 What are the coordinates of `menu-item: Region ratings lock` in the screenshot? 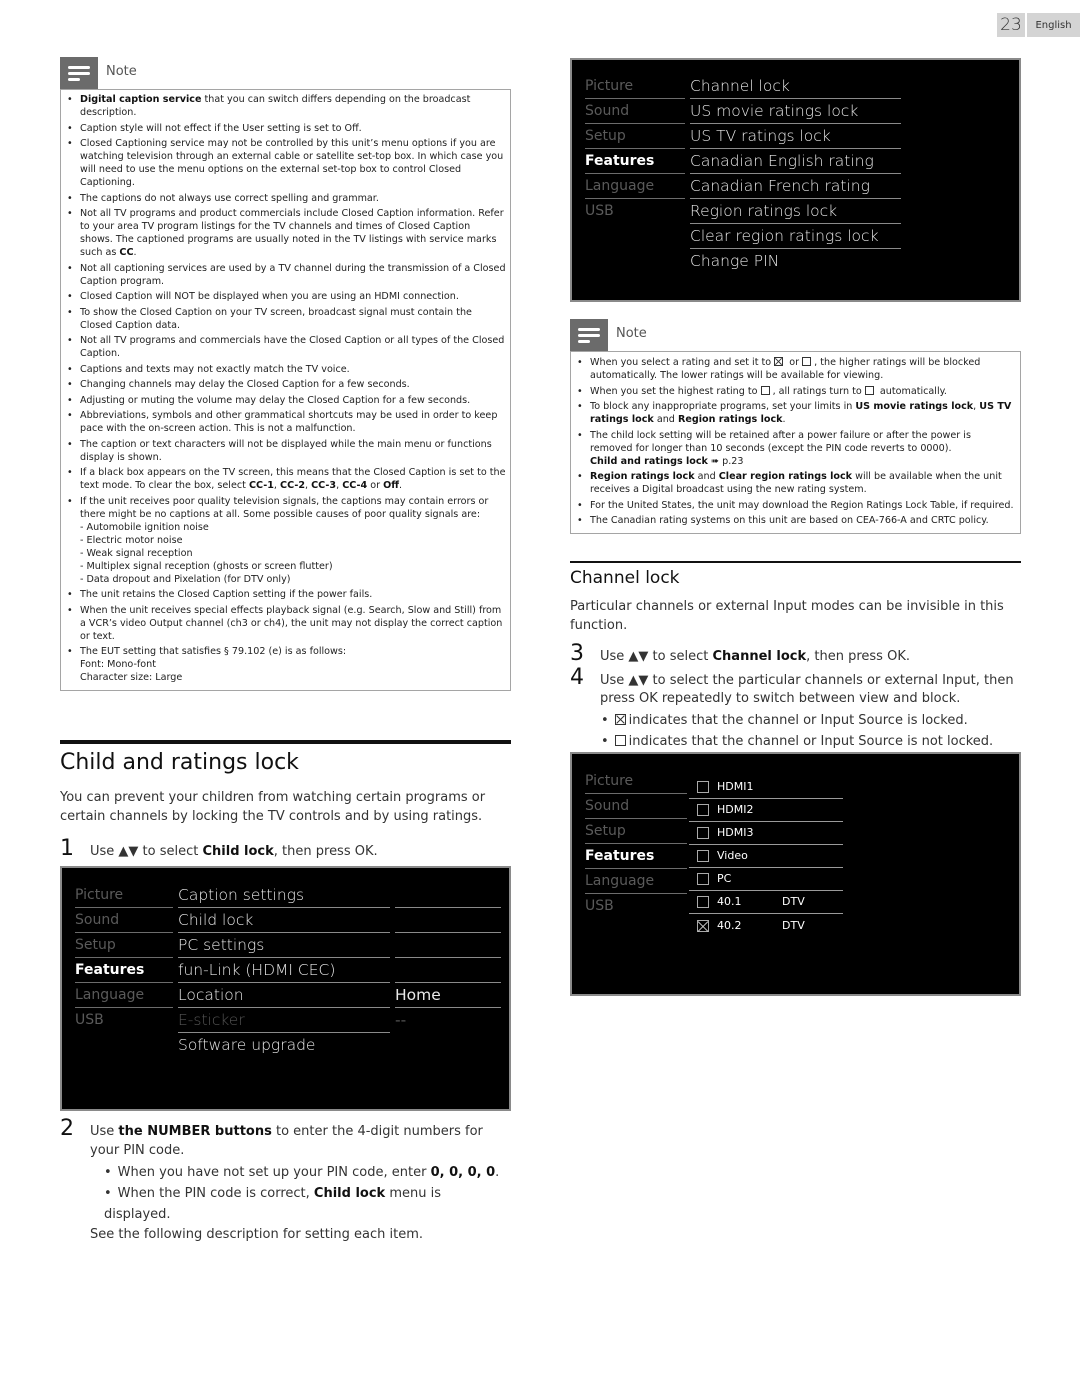 It's located at (795, 211).